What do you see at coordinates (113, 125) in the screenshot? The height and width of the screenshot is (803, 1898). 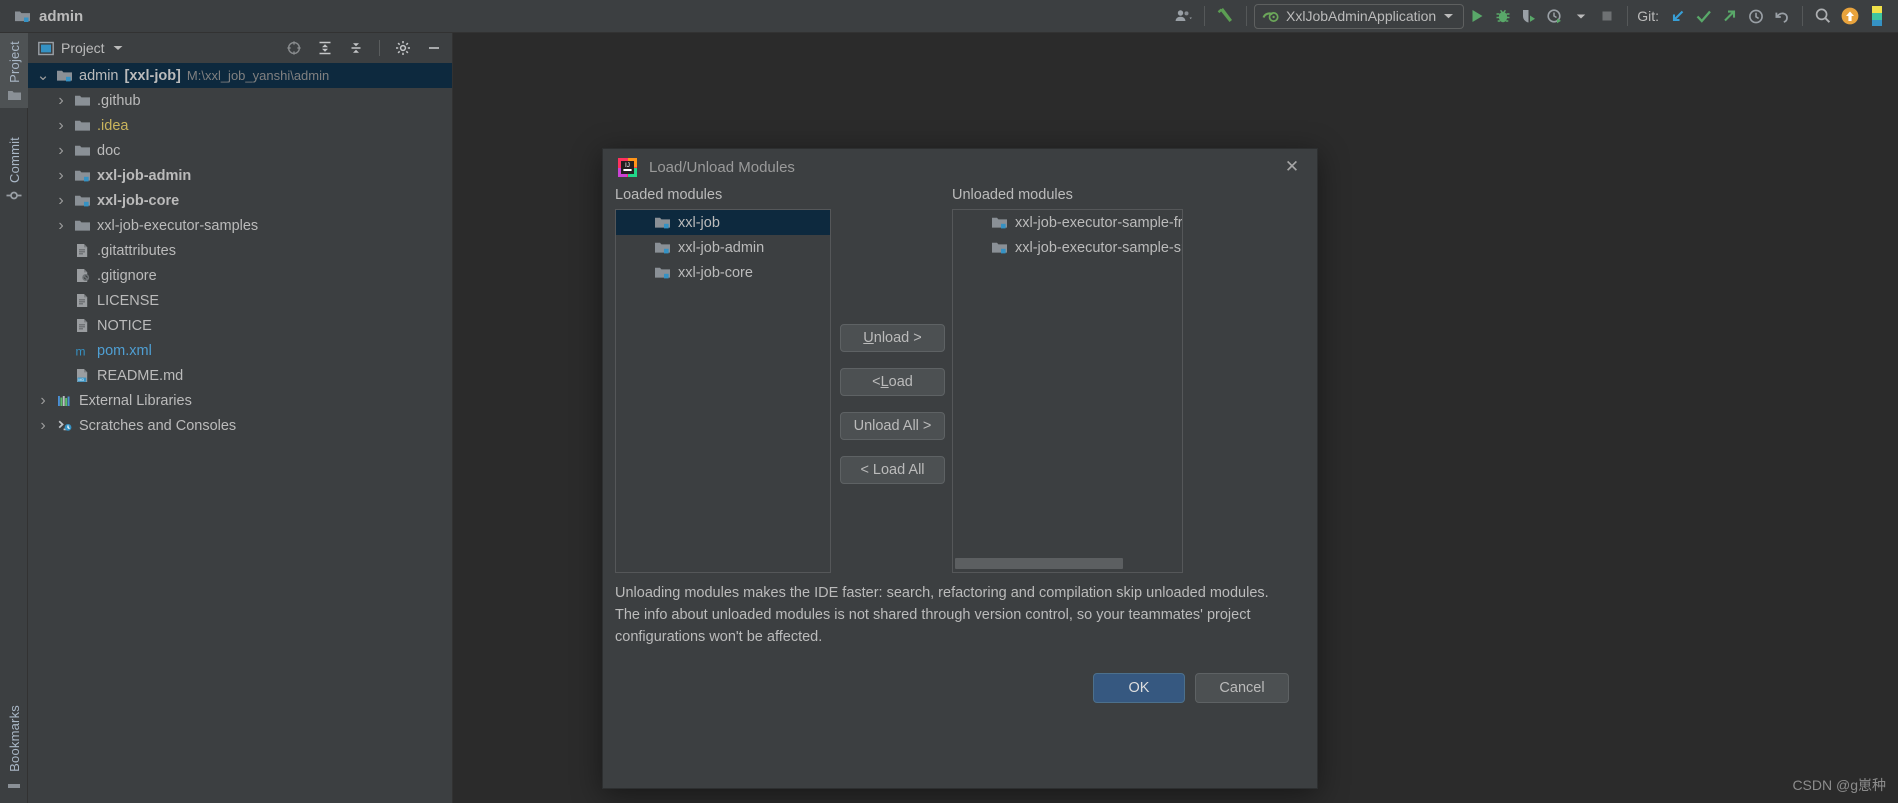 I see `tree-node-label: .idea` at bounding box center [113, 125].